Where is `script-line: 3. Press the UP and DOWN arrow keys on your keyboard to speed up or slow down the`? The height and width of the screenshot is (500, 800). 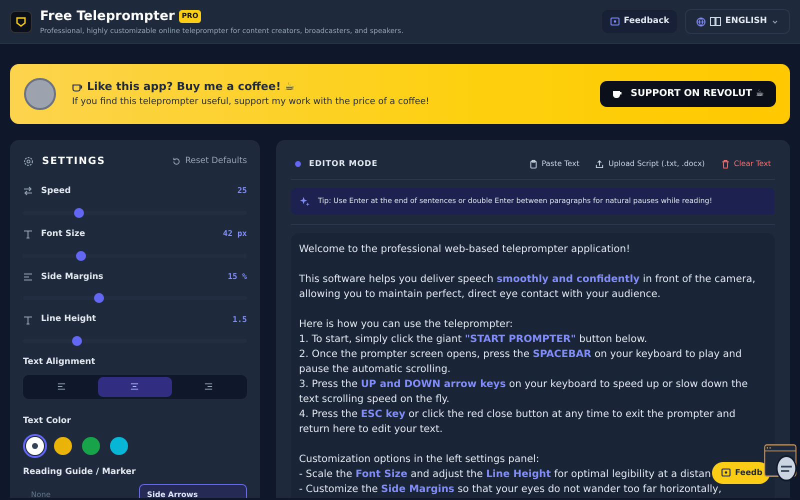 script-line: 3. Press the UP and DOWN arrow keys on your keyboard to speed up or slow down the is located at coordinates (523, 385).